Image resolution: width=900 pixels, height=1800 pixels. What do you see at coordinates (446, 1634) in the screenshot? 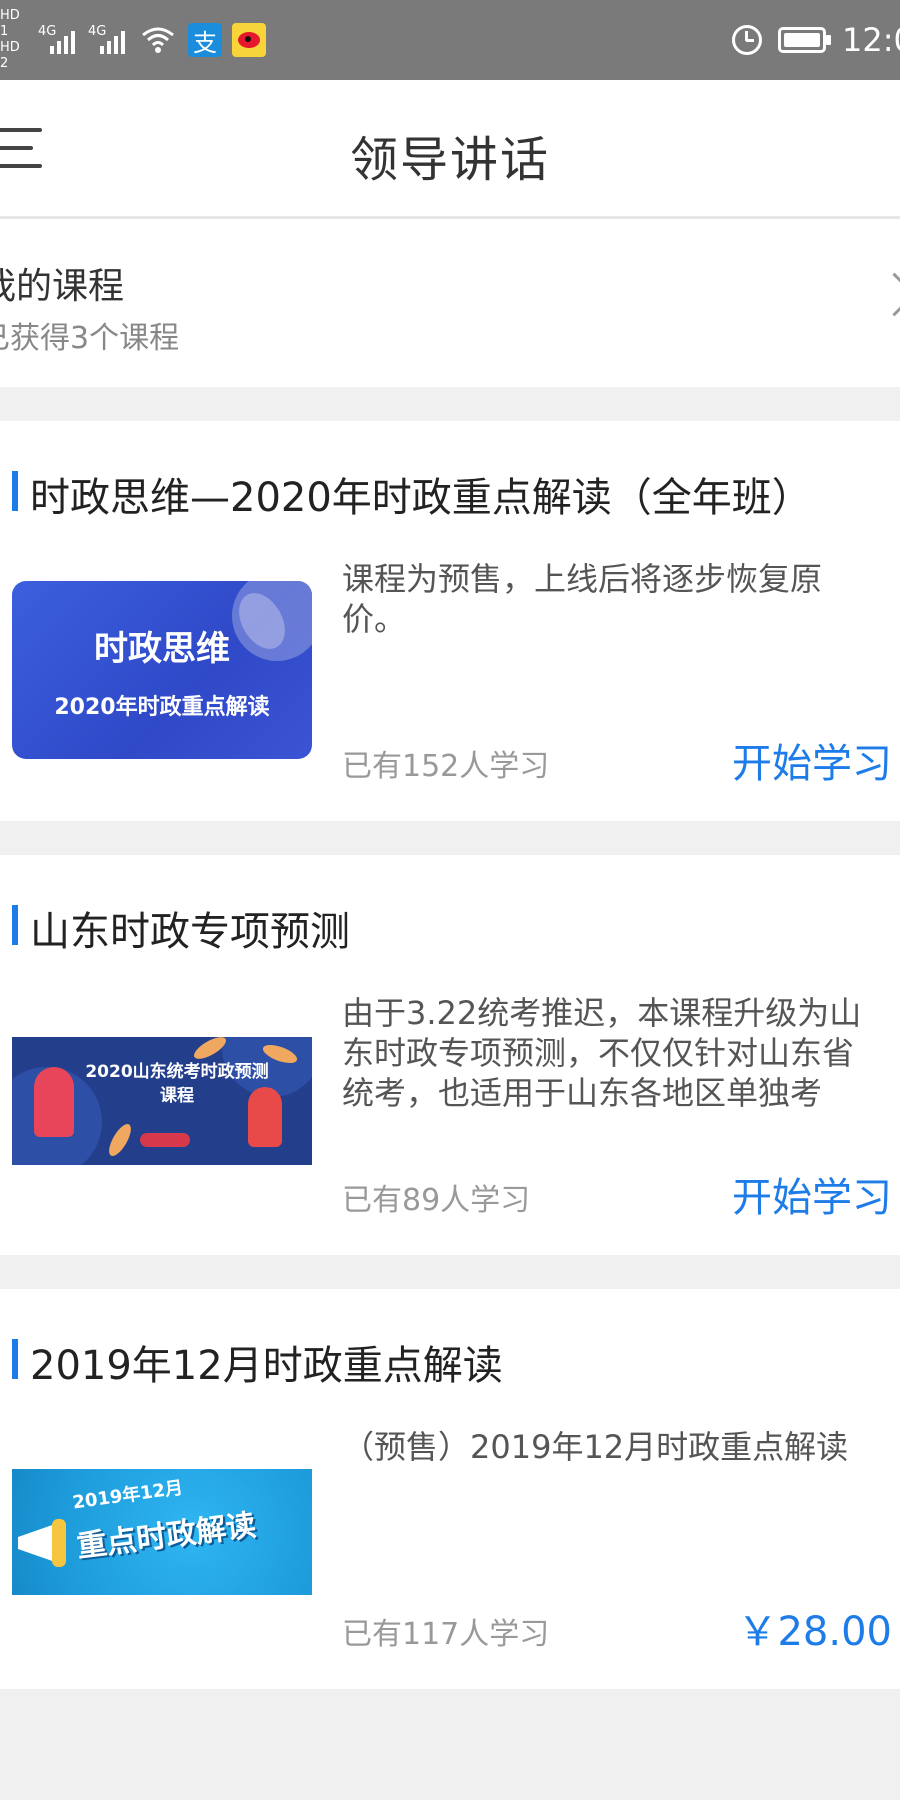
I see `learner-count: 已有117人学习` at bounding box center [446, 1634].